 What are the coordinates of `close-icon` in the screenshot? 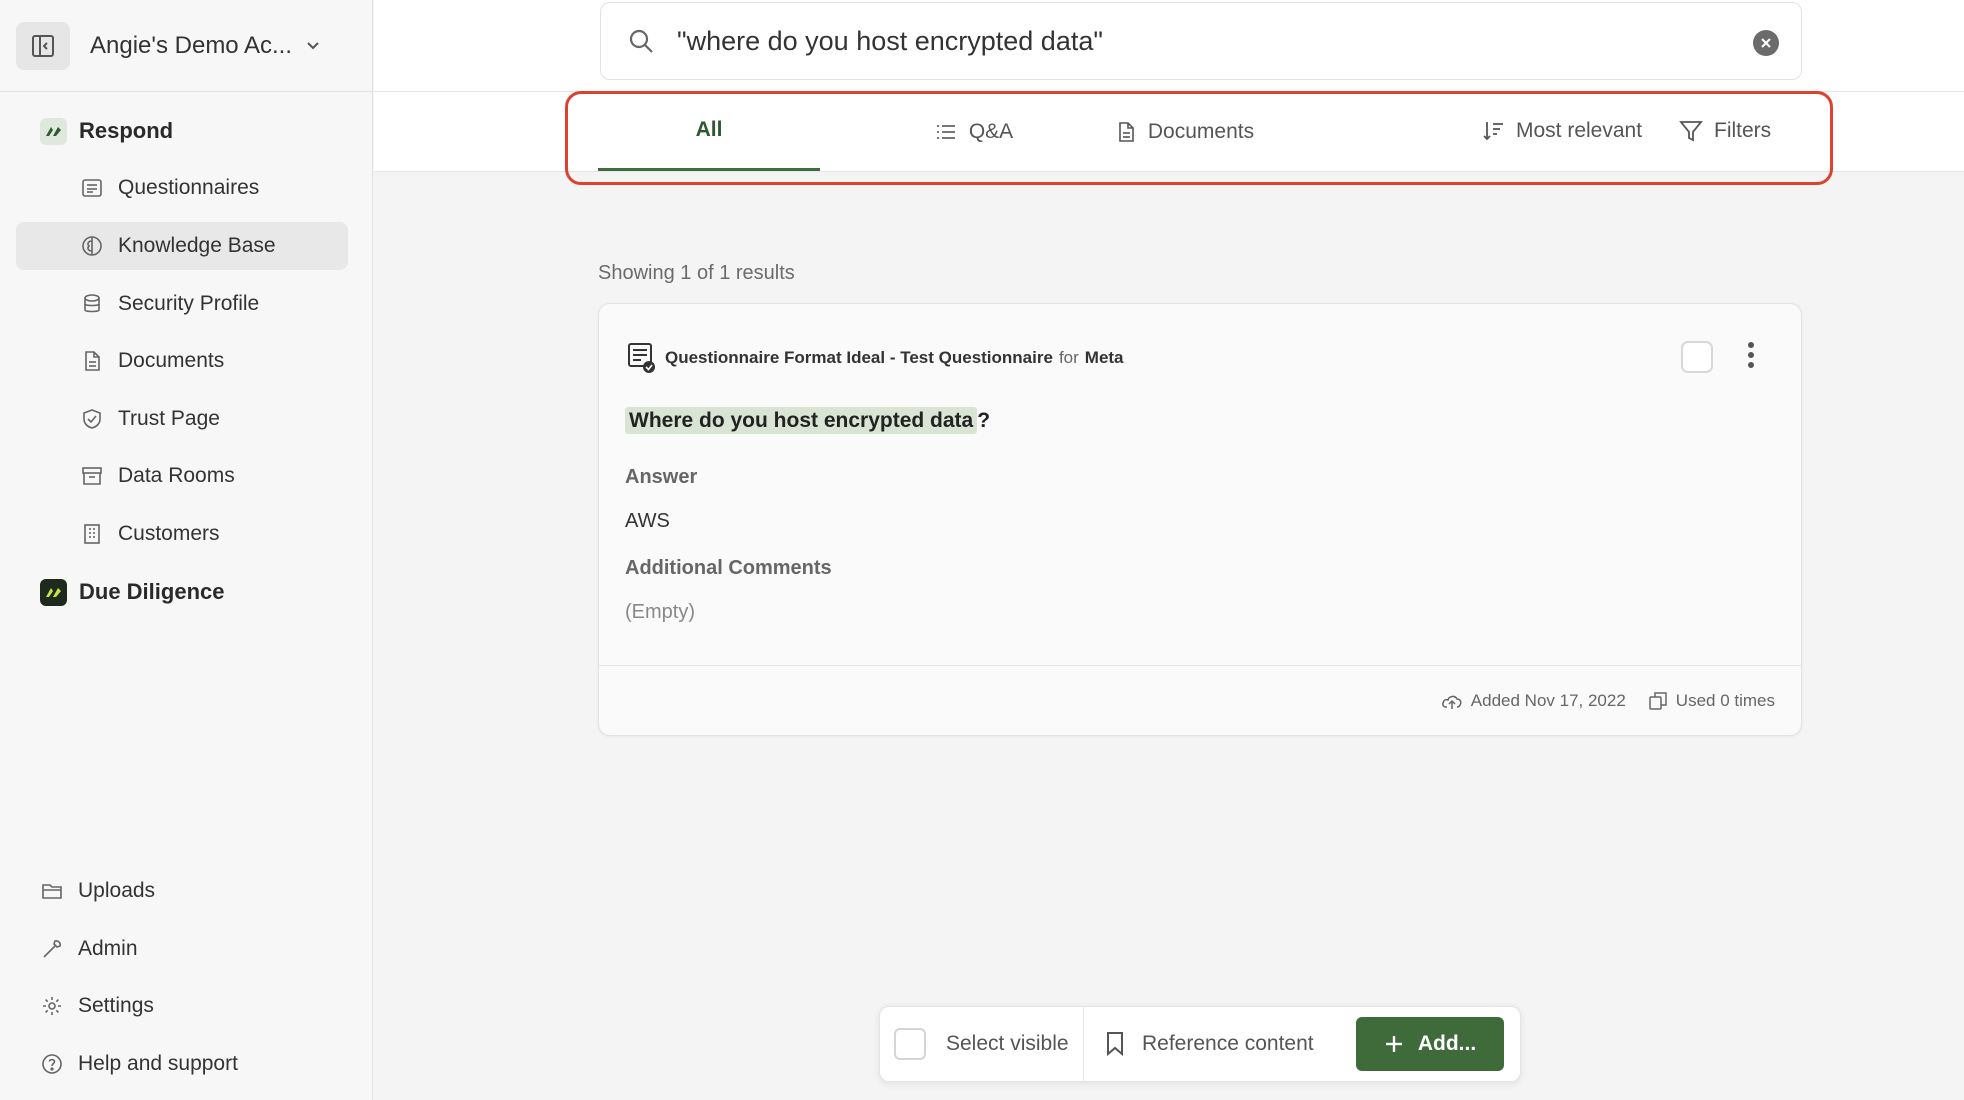 It's located at (1766, 43).